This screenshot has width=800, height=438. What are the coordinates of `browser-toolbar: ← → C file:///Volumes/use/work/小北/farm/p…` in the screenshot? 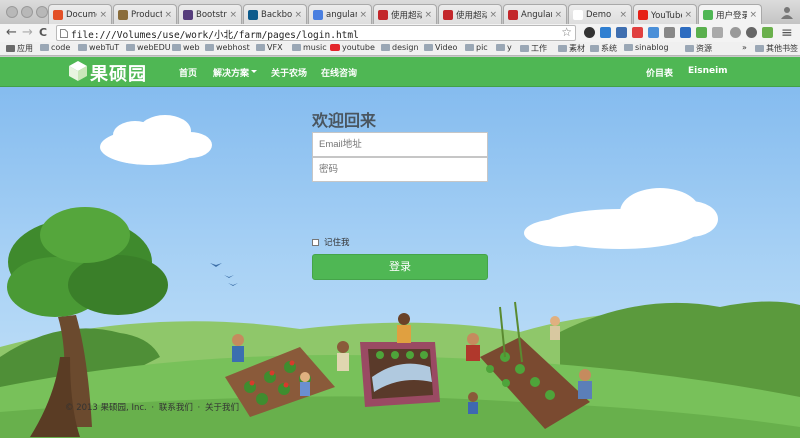 It's located at (400, 33).